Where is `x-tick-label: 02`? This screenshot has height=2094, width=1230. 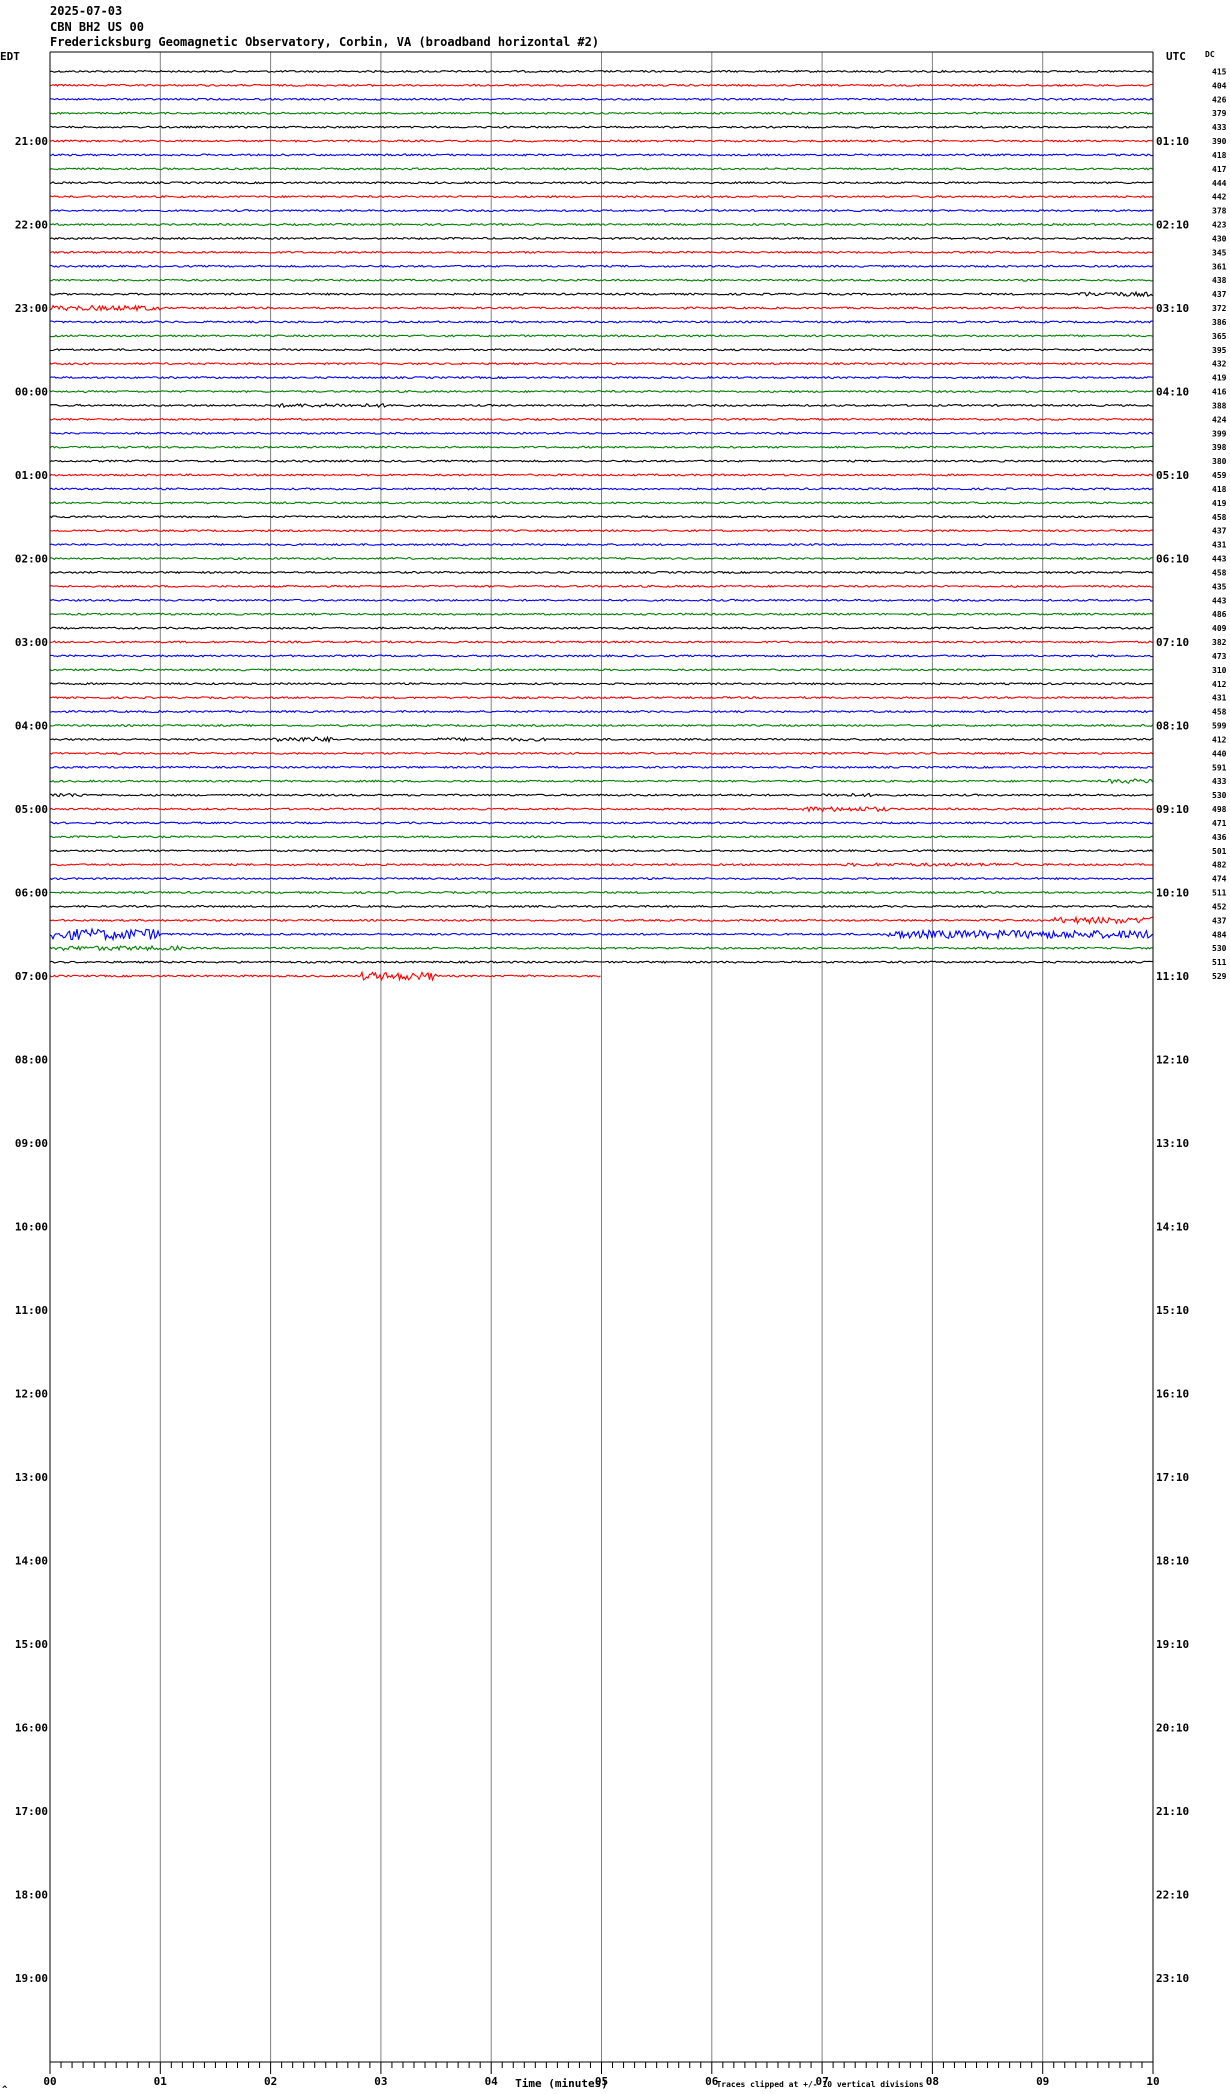
x-tick-label: 02 is located at coordinates (270, 2081).